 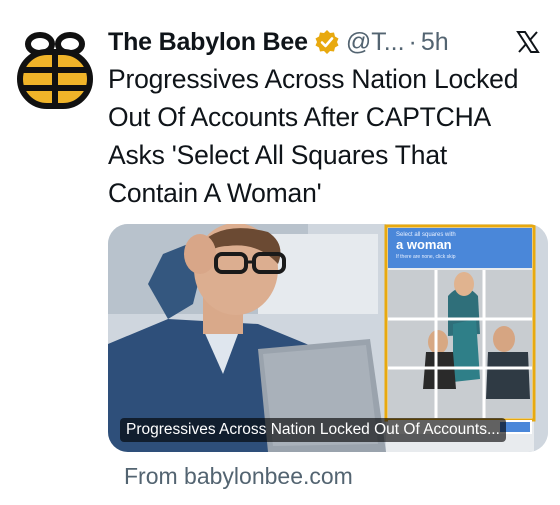 I want to click on card-source-link: From babylonbee.com, so click(x=238, y=476).